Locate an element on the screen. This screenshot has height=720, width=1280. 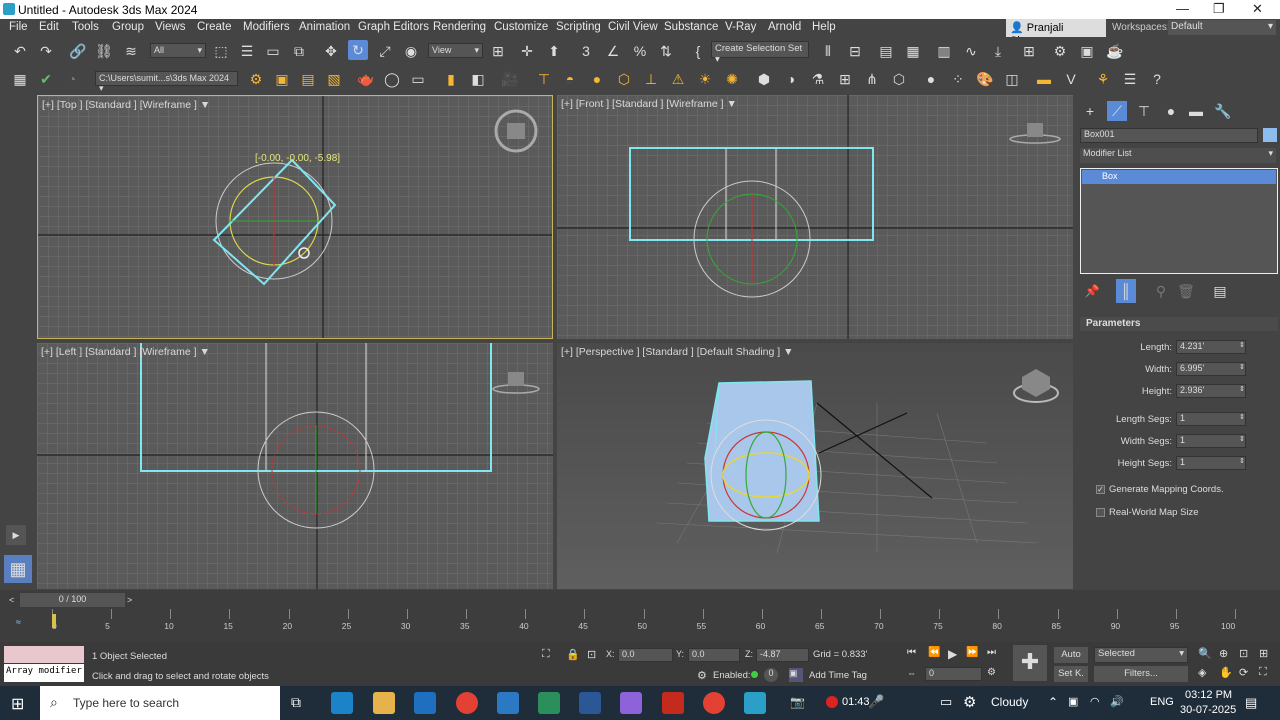
link-icon: 🔗 is located at coordinates (78, 51).